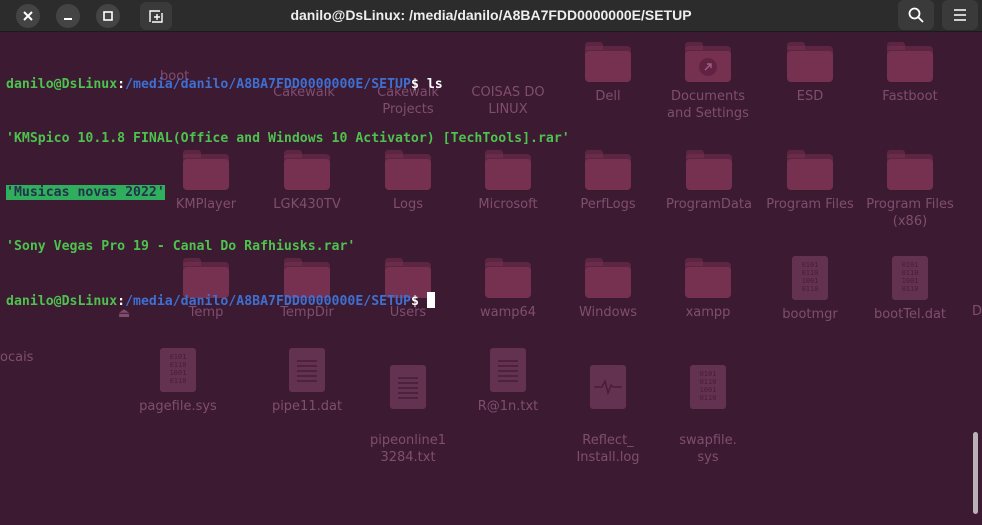 The height and width of the screenshot is (525, 982). I want to click on waveform-icon, so click(608, 387).